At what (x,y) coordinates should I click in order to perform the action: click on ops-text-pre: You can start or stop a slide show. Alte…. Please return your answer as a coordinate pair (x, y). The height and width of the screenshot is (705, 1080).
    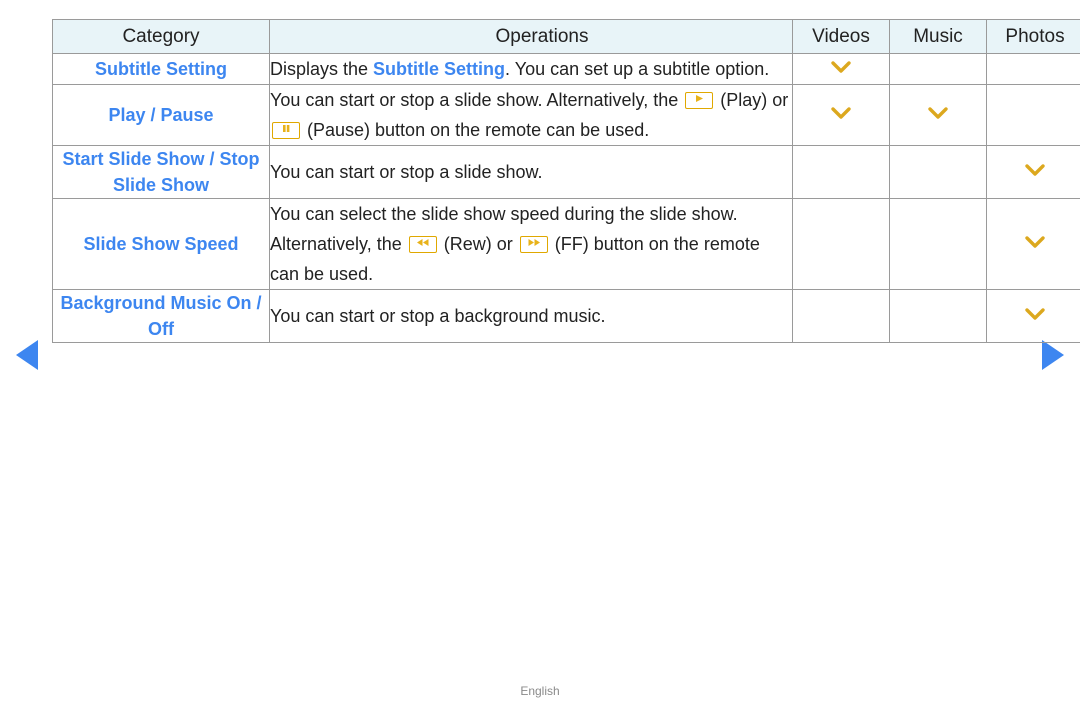
    Looking at the image, I should click on (477, 100).